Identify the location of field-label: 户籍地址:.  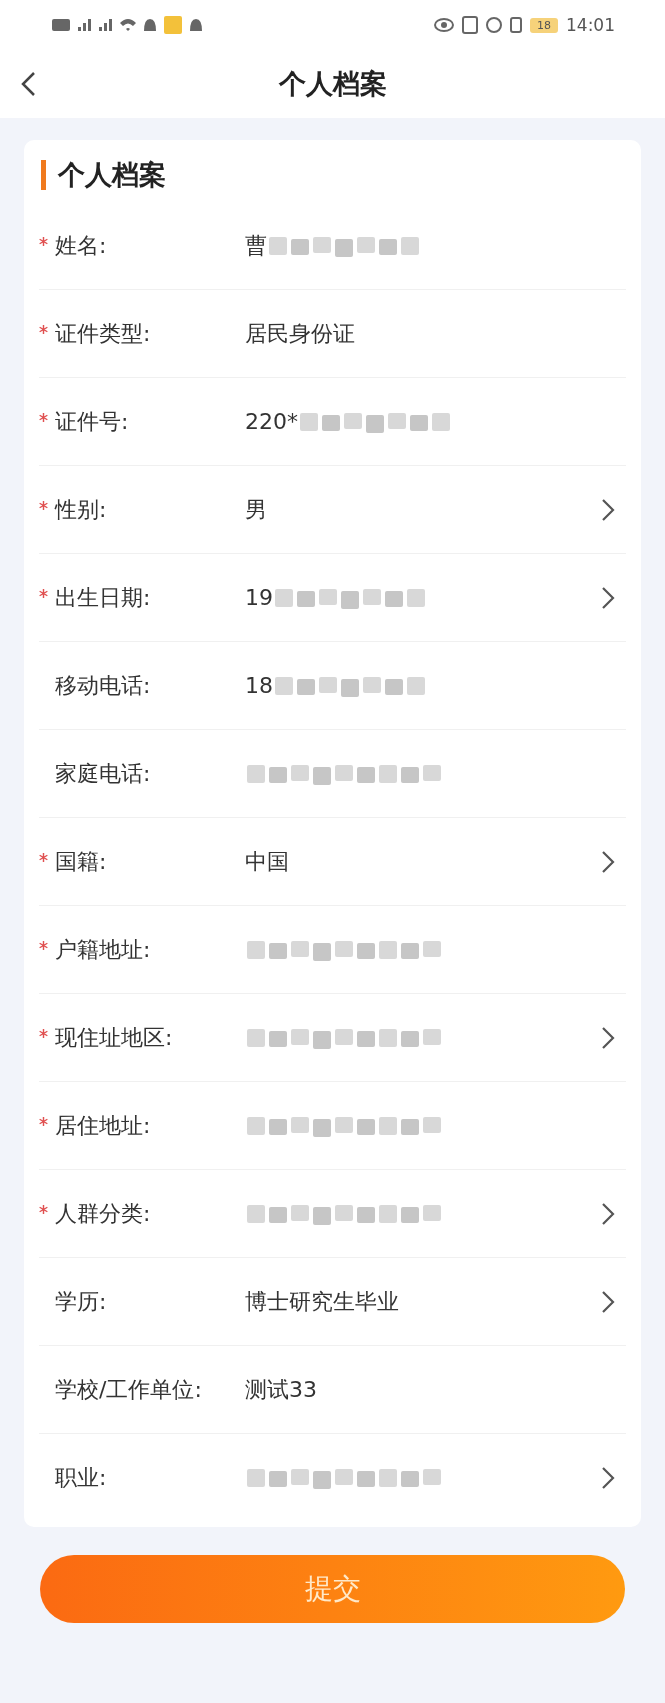
(103, 950).